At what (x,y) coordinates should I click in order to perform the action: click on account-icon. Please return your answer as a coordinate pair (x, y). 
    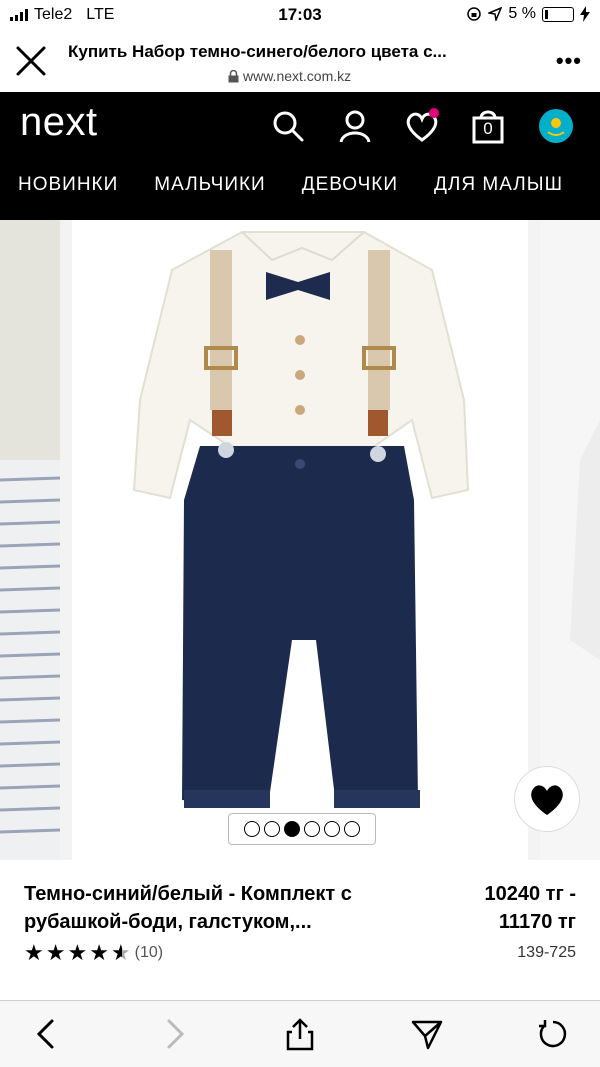
    Looking at the image, I should click on (355, 126).